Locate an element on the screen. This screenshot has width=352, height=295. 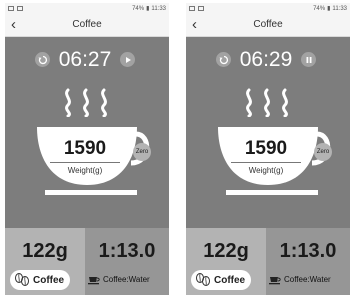
timer-row: 06:27 is located at coordinates (87, 60).